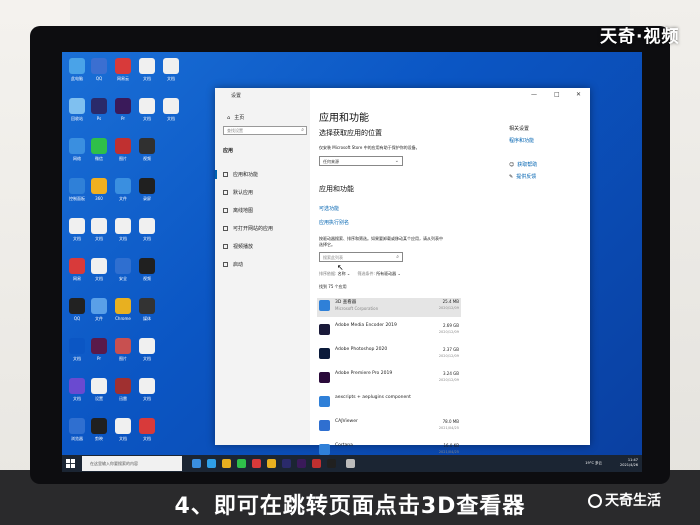  Describe the element at coordinates (265, 130) in the screenshot. I see `sidebar-search-input: 查找设置 ⌕` at that location.